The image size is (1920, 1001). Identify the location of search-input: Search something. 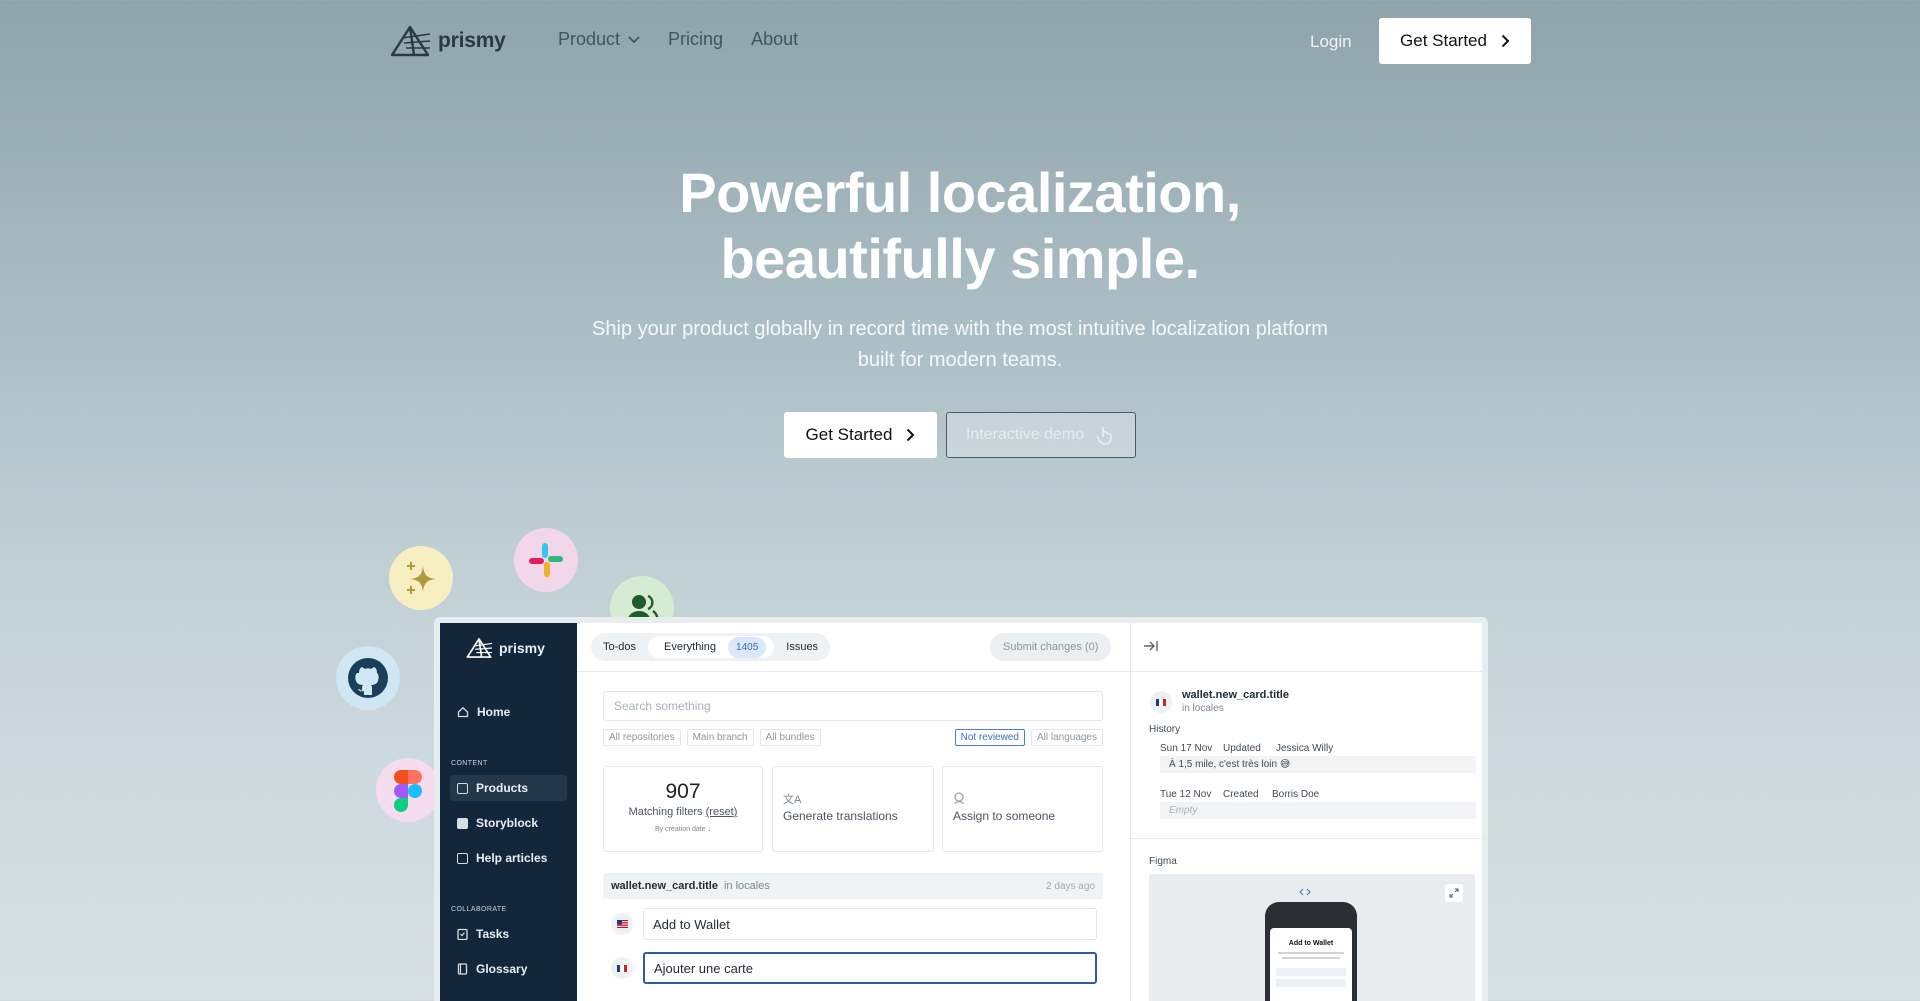
(853, 706).